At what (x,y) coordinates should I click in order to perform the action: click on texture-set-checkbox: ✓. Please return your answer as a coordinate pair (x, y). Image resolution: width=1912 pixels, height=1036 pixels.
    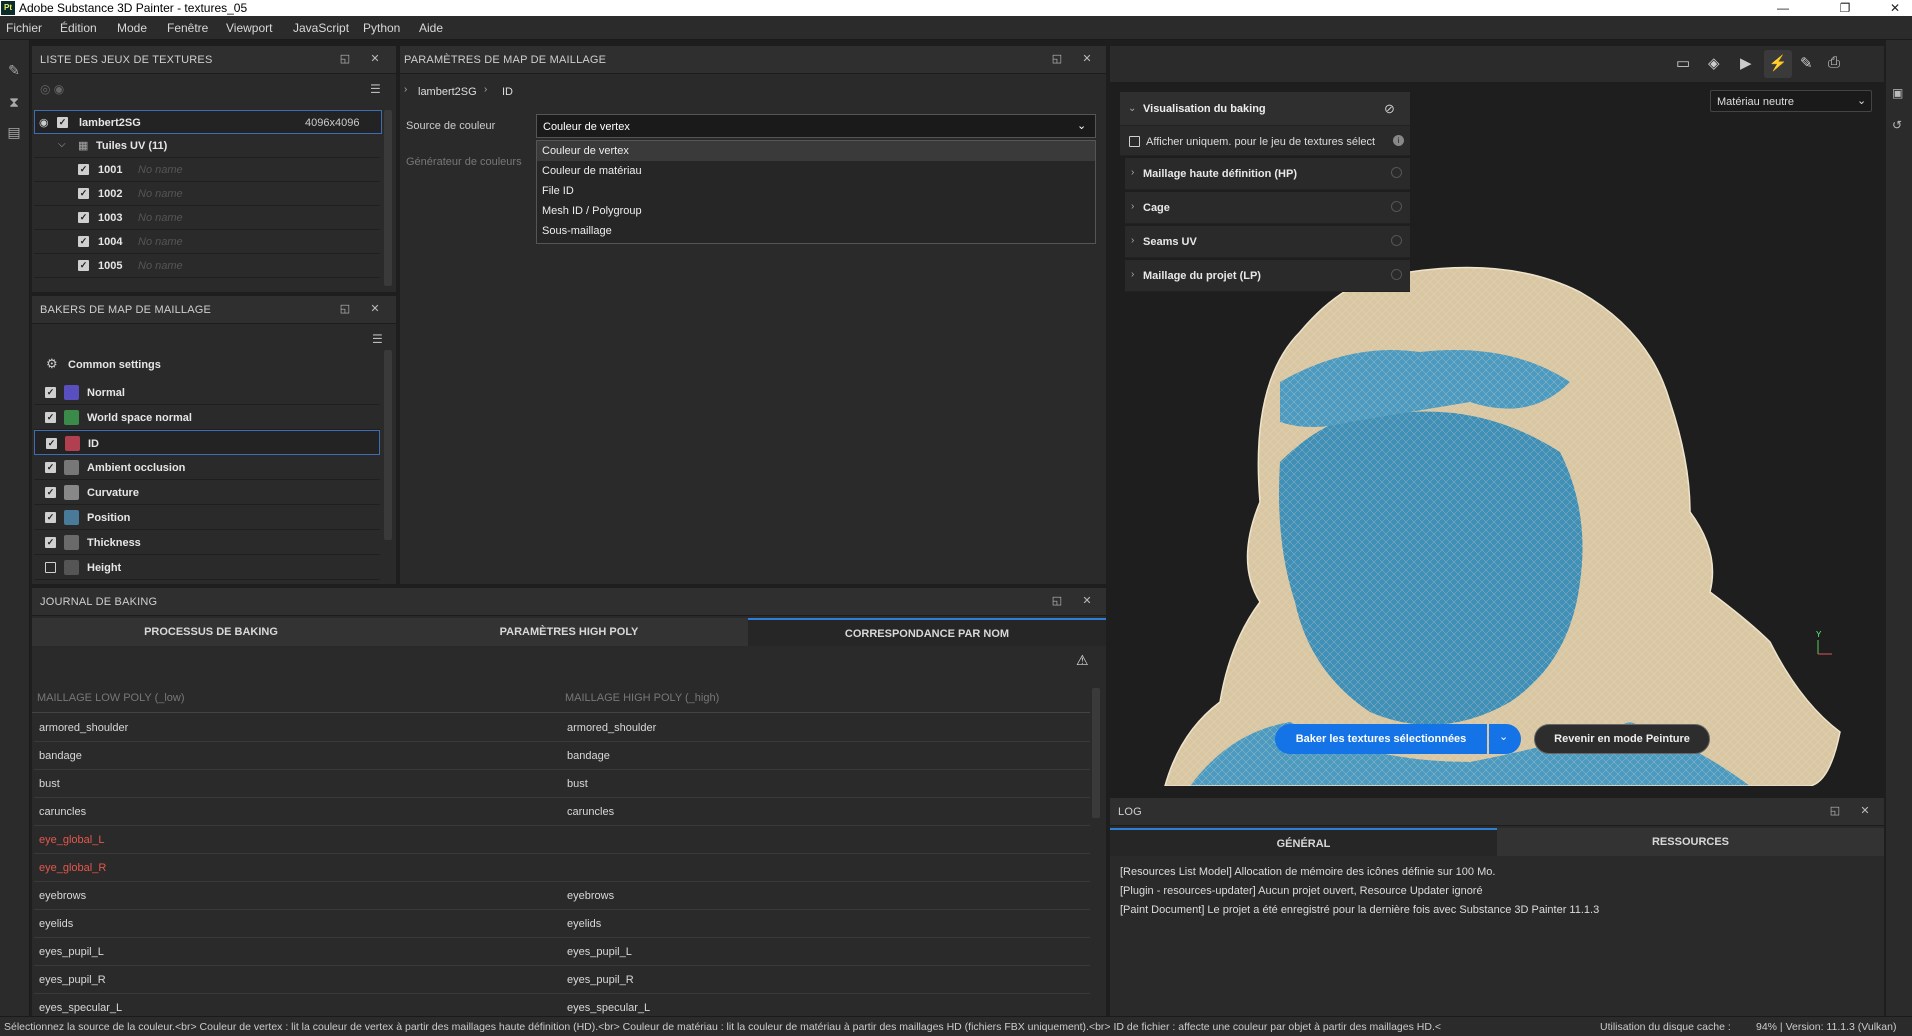
    Looking at the image, I should click on (62, 122).